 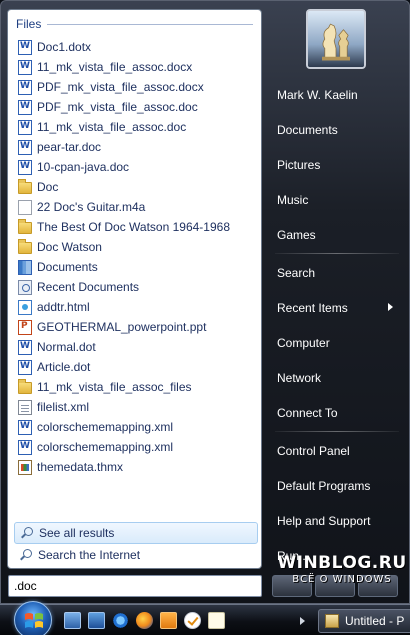 What do you see at coordinates (83, 167) in the screenshot?
I see `file-result-label: 10-cpan-java.doc` at bounding box center [83, 167].